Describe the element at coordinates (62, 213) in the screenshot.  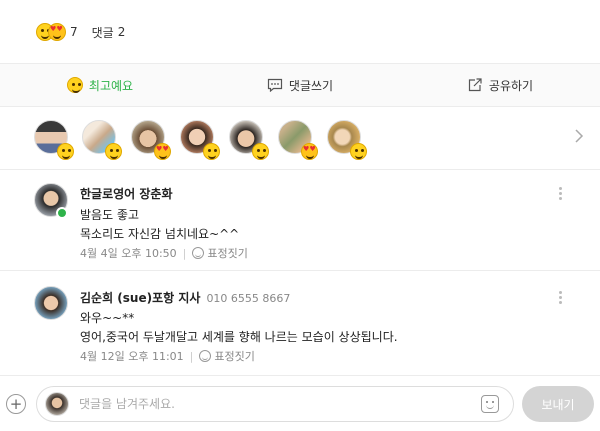
I see `crown-badge-icon` at that location.